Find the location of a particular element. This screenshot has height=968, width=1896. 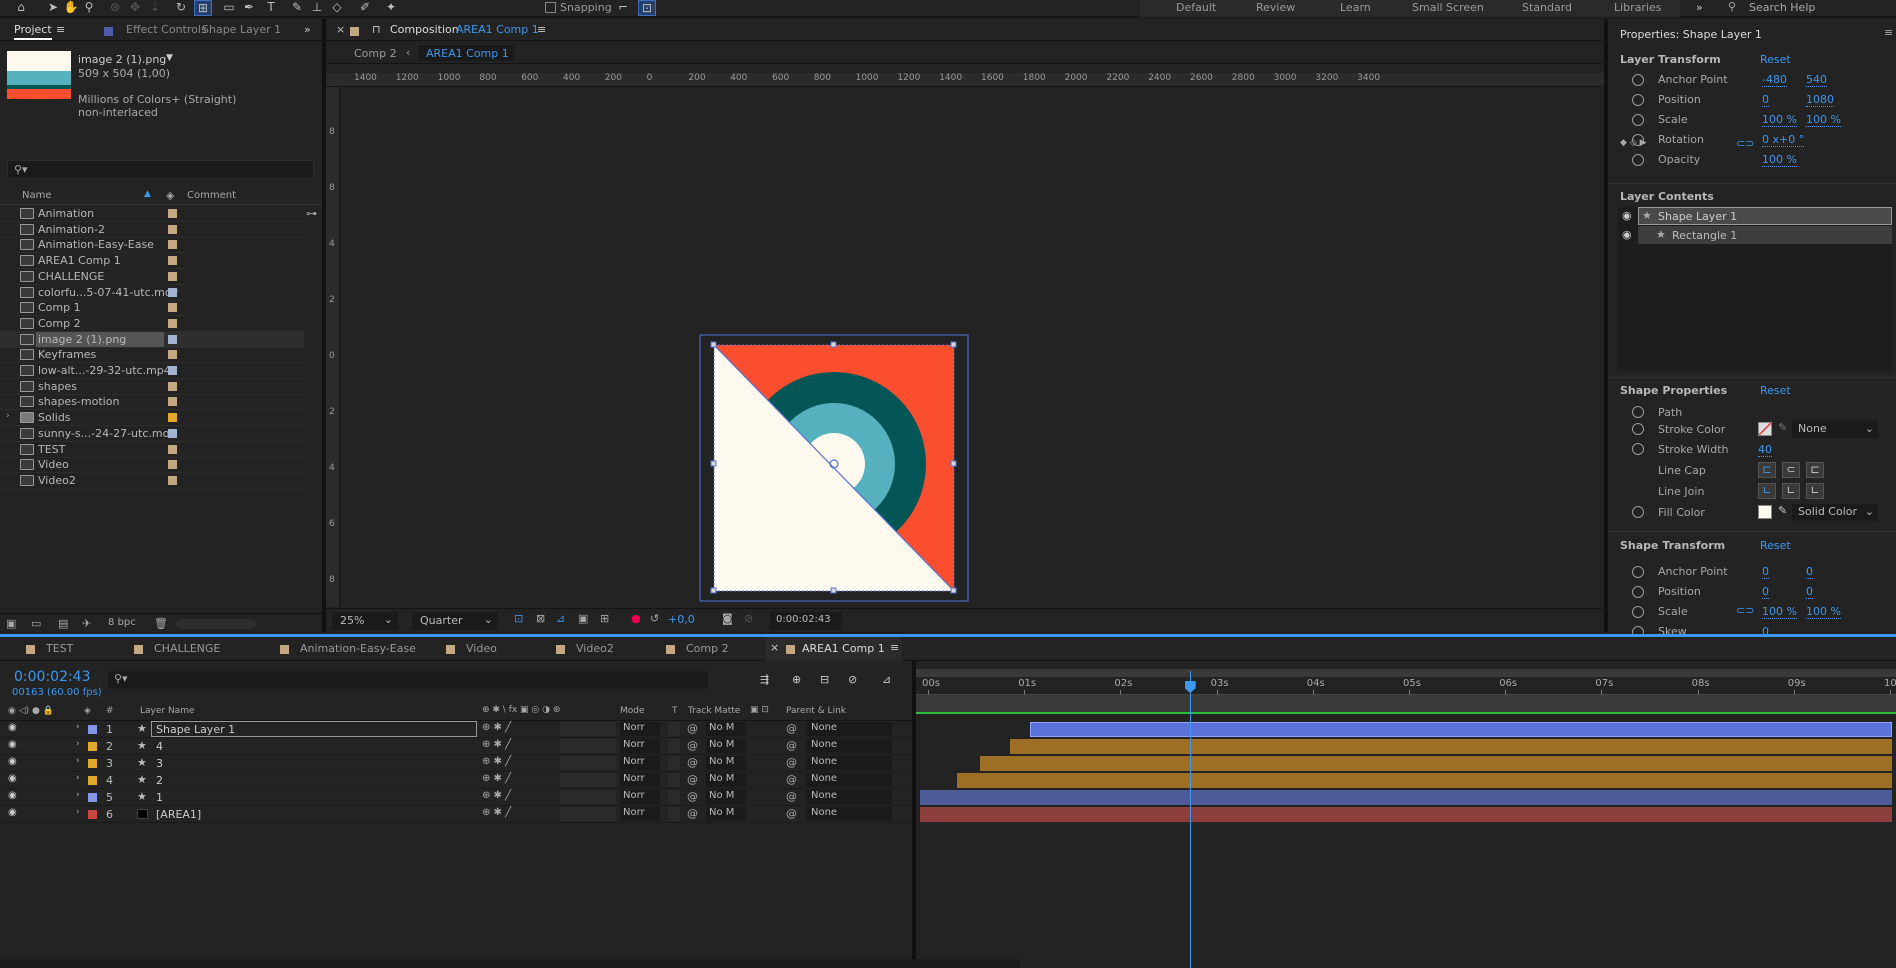

hide-shy-layers-icon: ⊟ is located at coordinates (824, 679).